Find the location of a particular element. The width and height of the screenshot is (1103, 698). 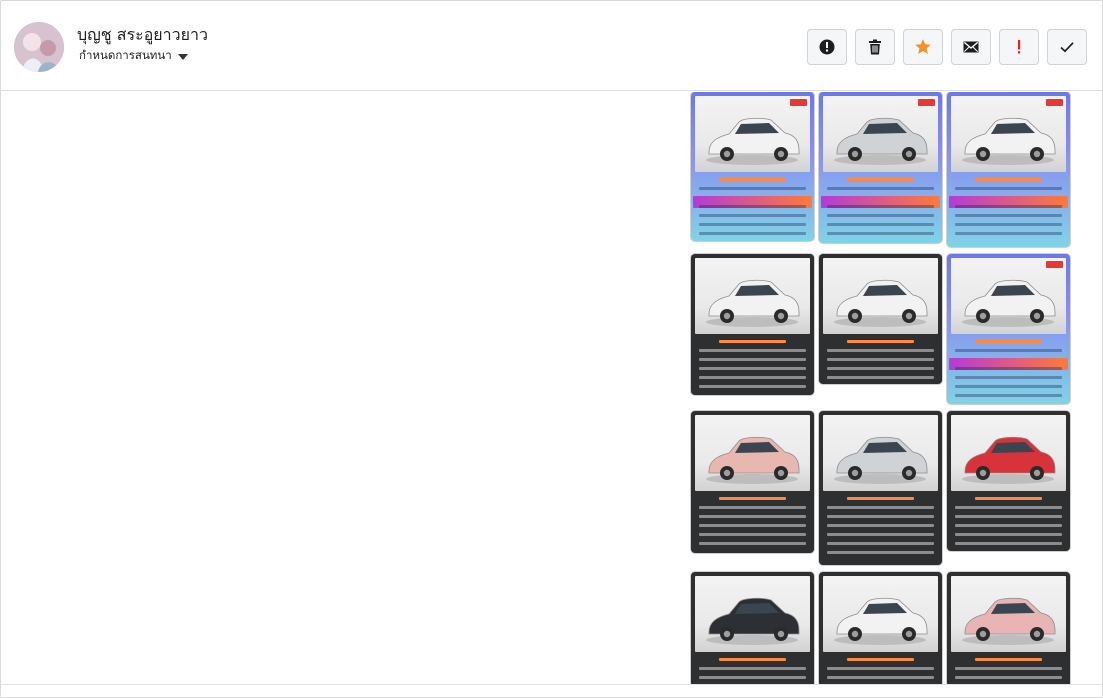

star-icon is located at coordinates (923, 46).